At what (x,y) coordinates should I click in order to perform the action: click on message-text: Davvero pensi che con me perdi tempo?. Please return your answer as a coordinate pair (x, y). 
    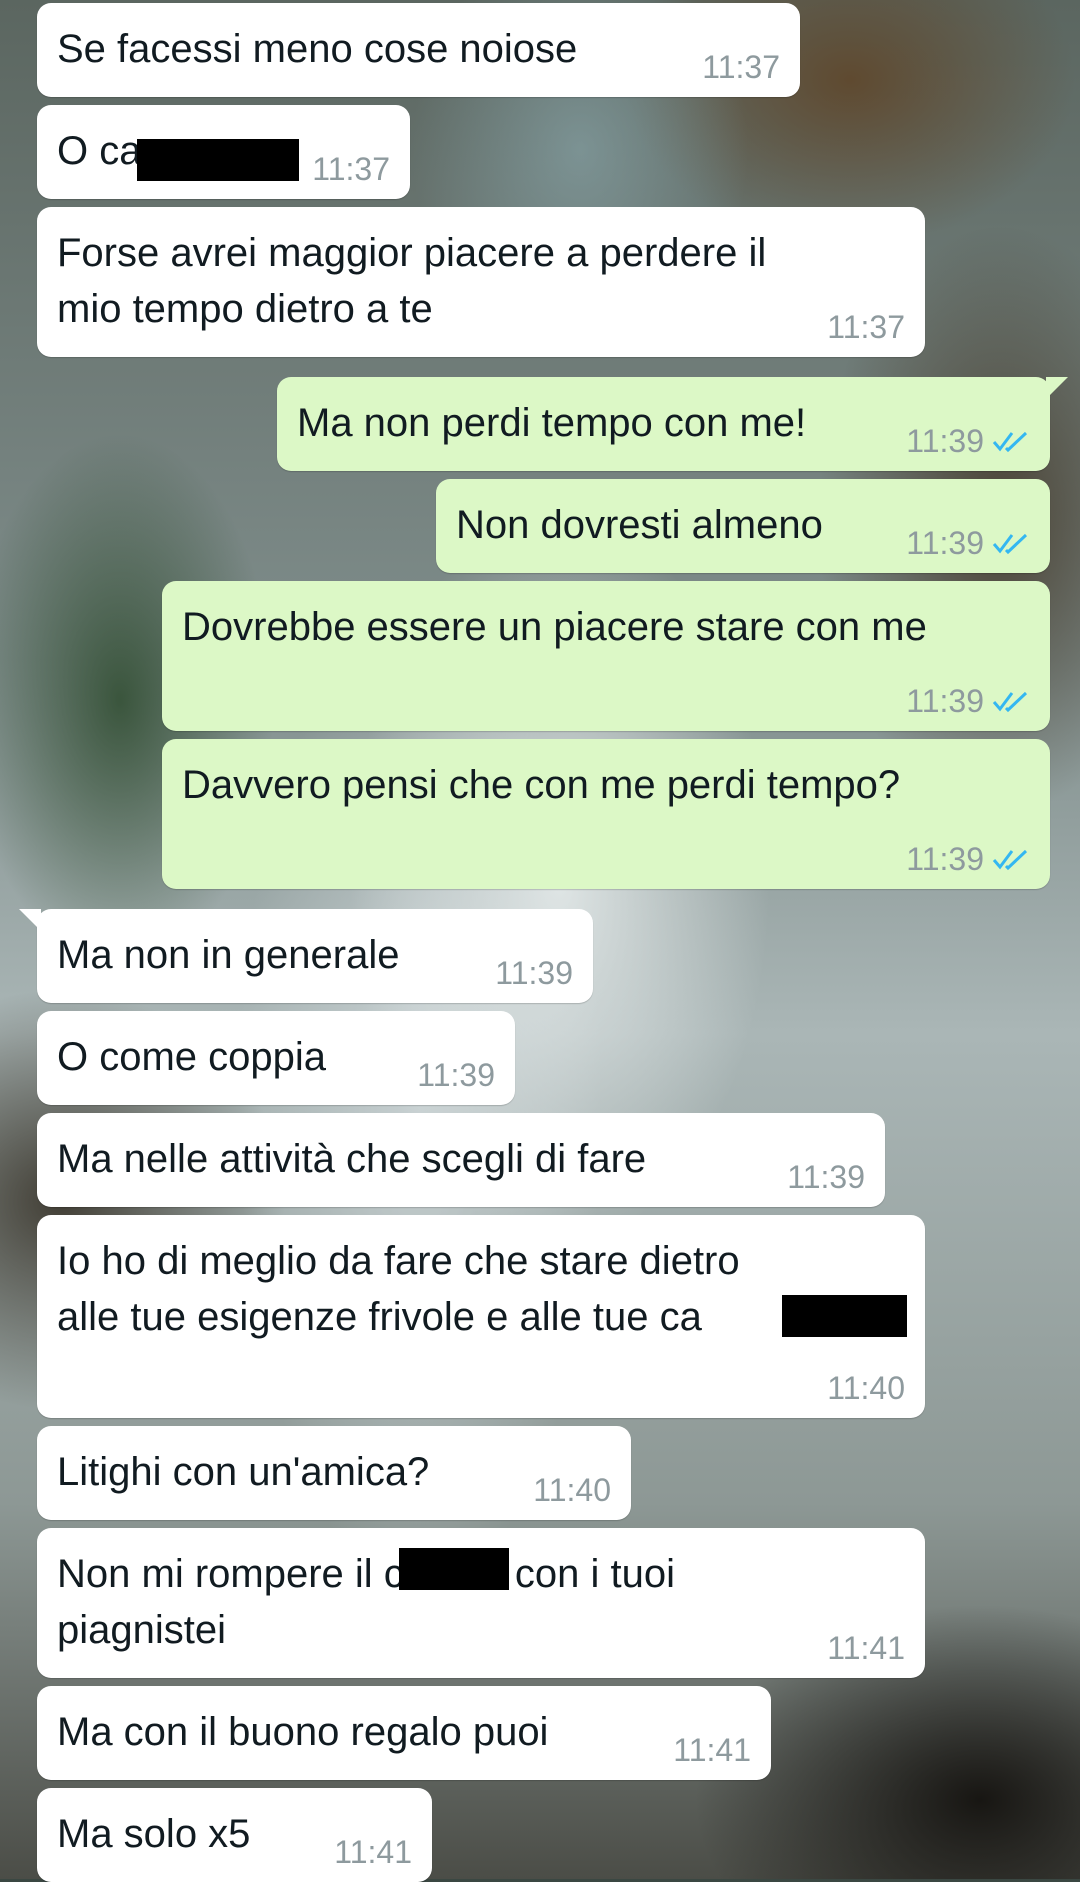
    Looking at the image, I should click on (541, 785).